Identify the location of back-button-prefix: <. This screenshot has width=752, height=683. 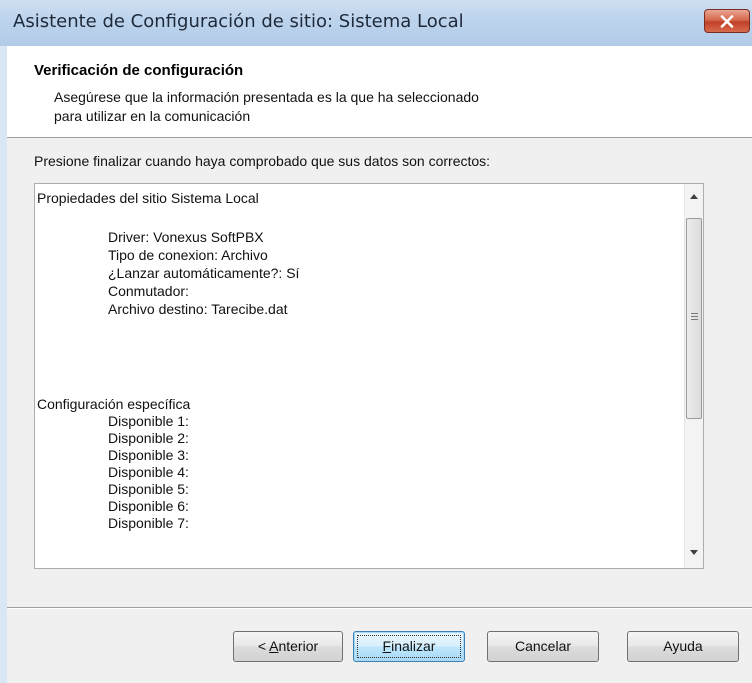
(263, 646).